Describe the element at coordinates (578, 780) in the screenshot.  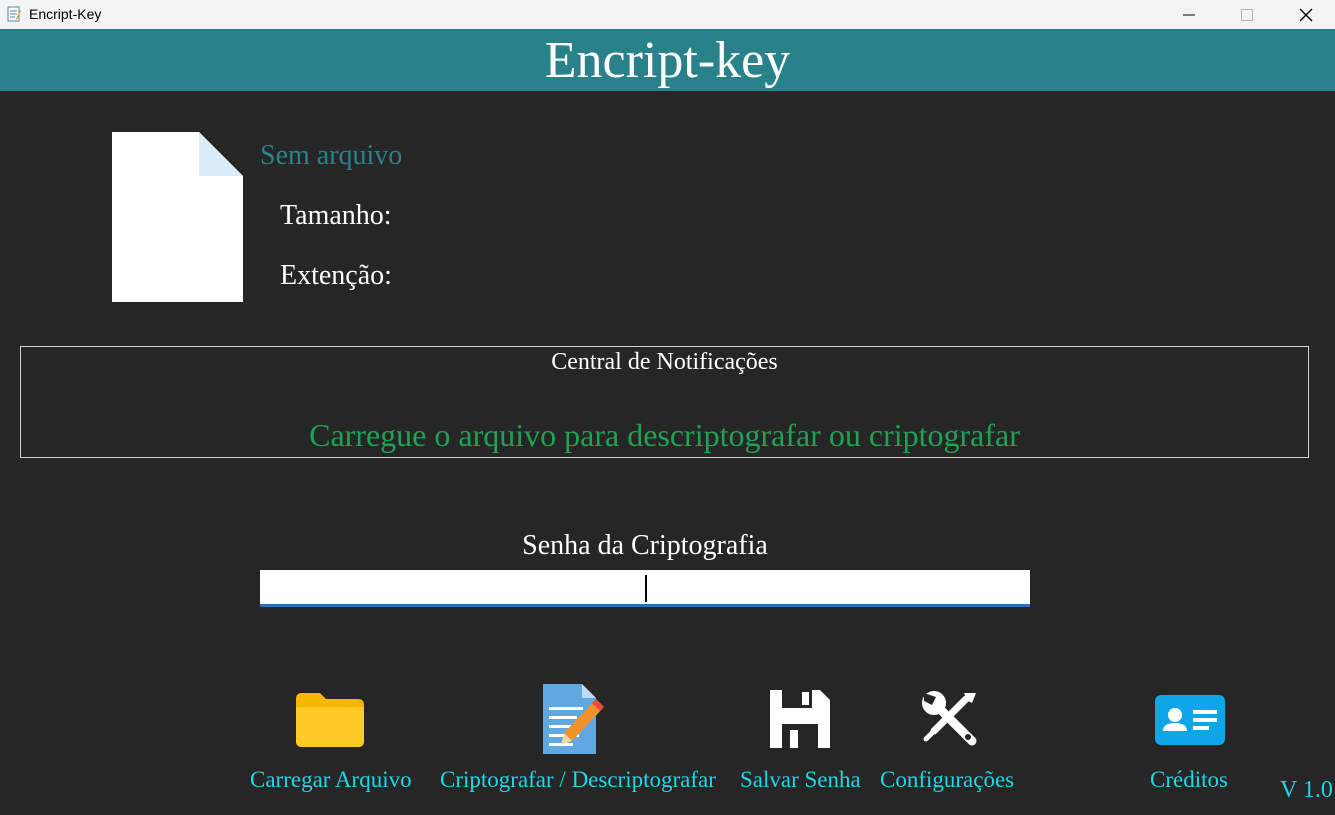
I see `encrypt-decrypt-button: Criptografar / Descriptografar` at that location.